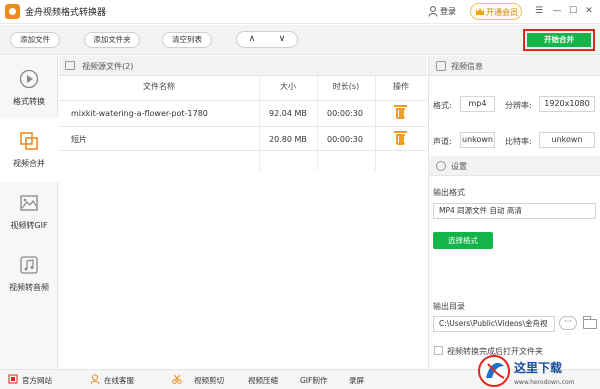  I want to click on sidebar-item-video-merge: 视频合并, so click(29, 150).